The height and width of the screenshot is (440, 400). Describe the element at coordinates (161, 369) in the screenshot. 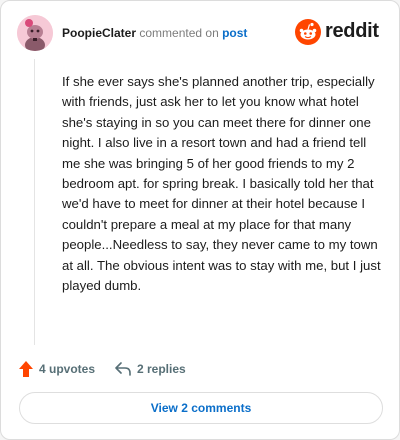

I see `replies-count: 2 replies` at that location.